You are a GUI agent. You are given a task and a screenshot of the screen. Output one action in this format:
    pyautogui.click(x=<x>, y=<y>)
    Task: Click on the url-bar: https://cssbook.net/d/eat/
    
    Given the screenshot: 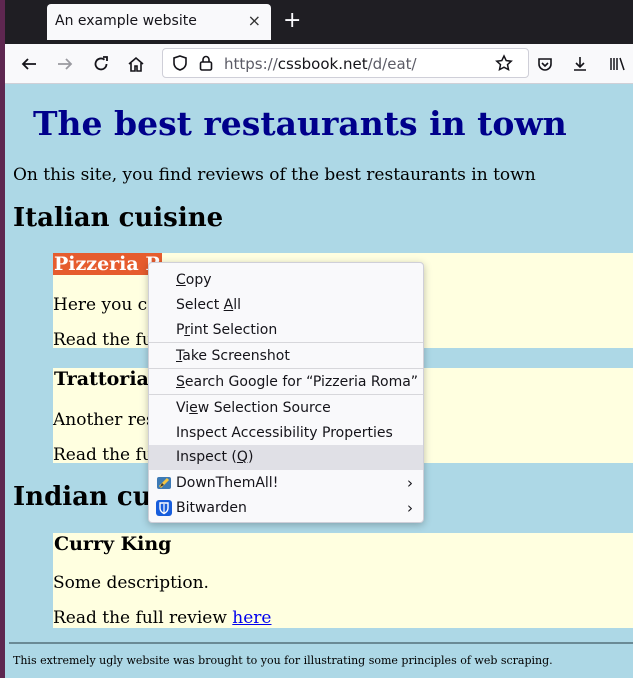 What is the action you would take?
    pyautogui.click(x=345, y=63)
    